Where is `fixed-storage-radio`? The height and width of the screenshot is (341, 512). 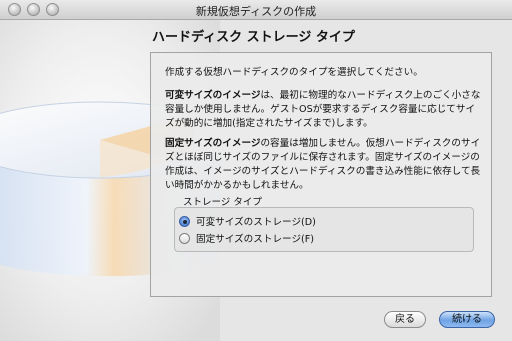 fixed-storage-radio is located at coordinates (184, 238).